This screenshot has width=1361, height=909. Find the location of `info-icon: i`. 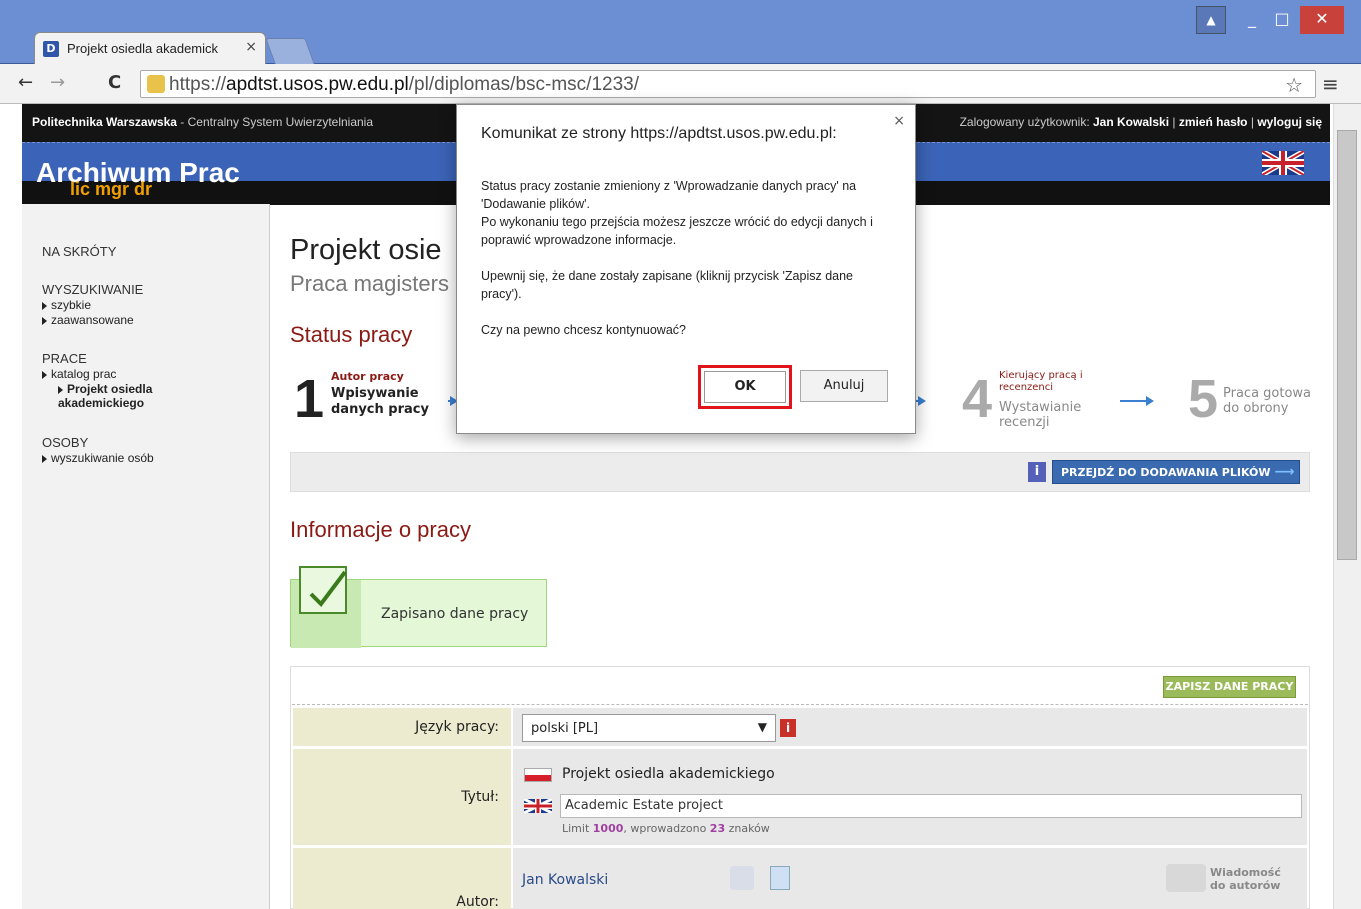

info-icon: i is located at coordinates (1037, 472).